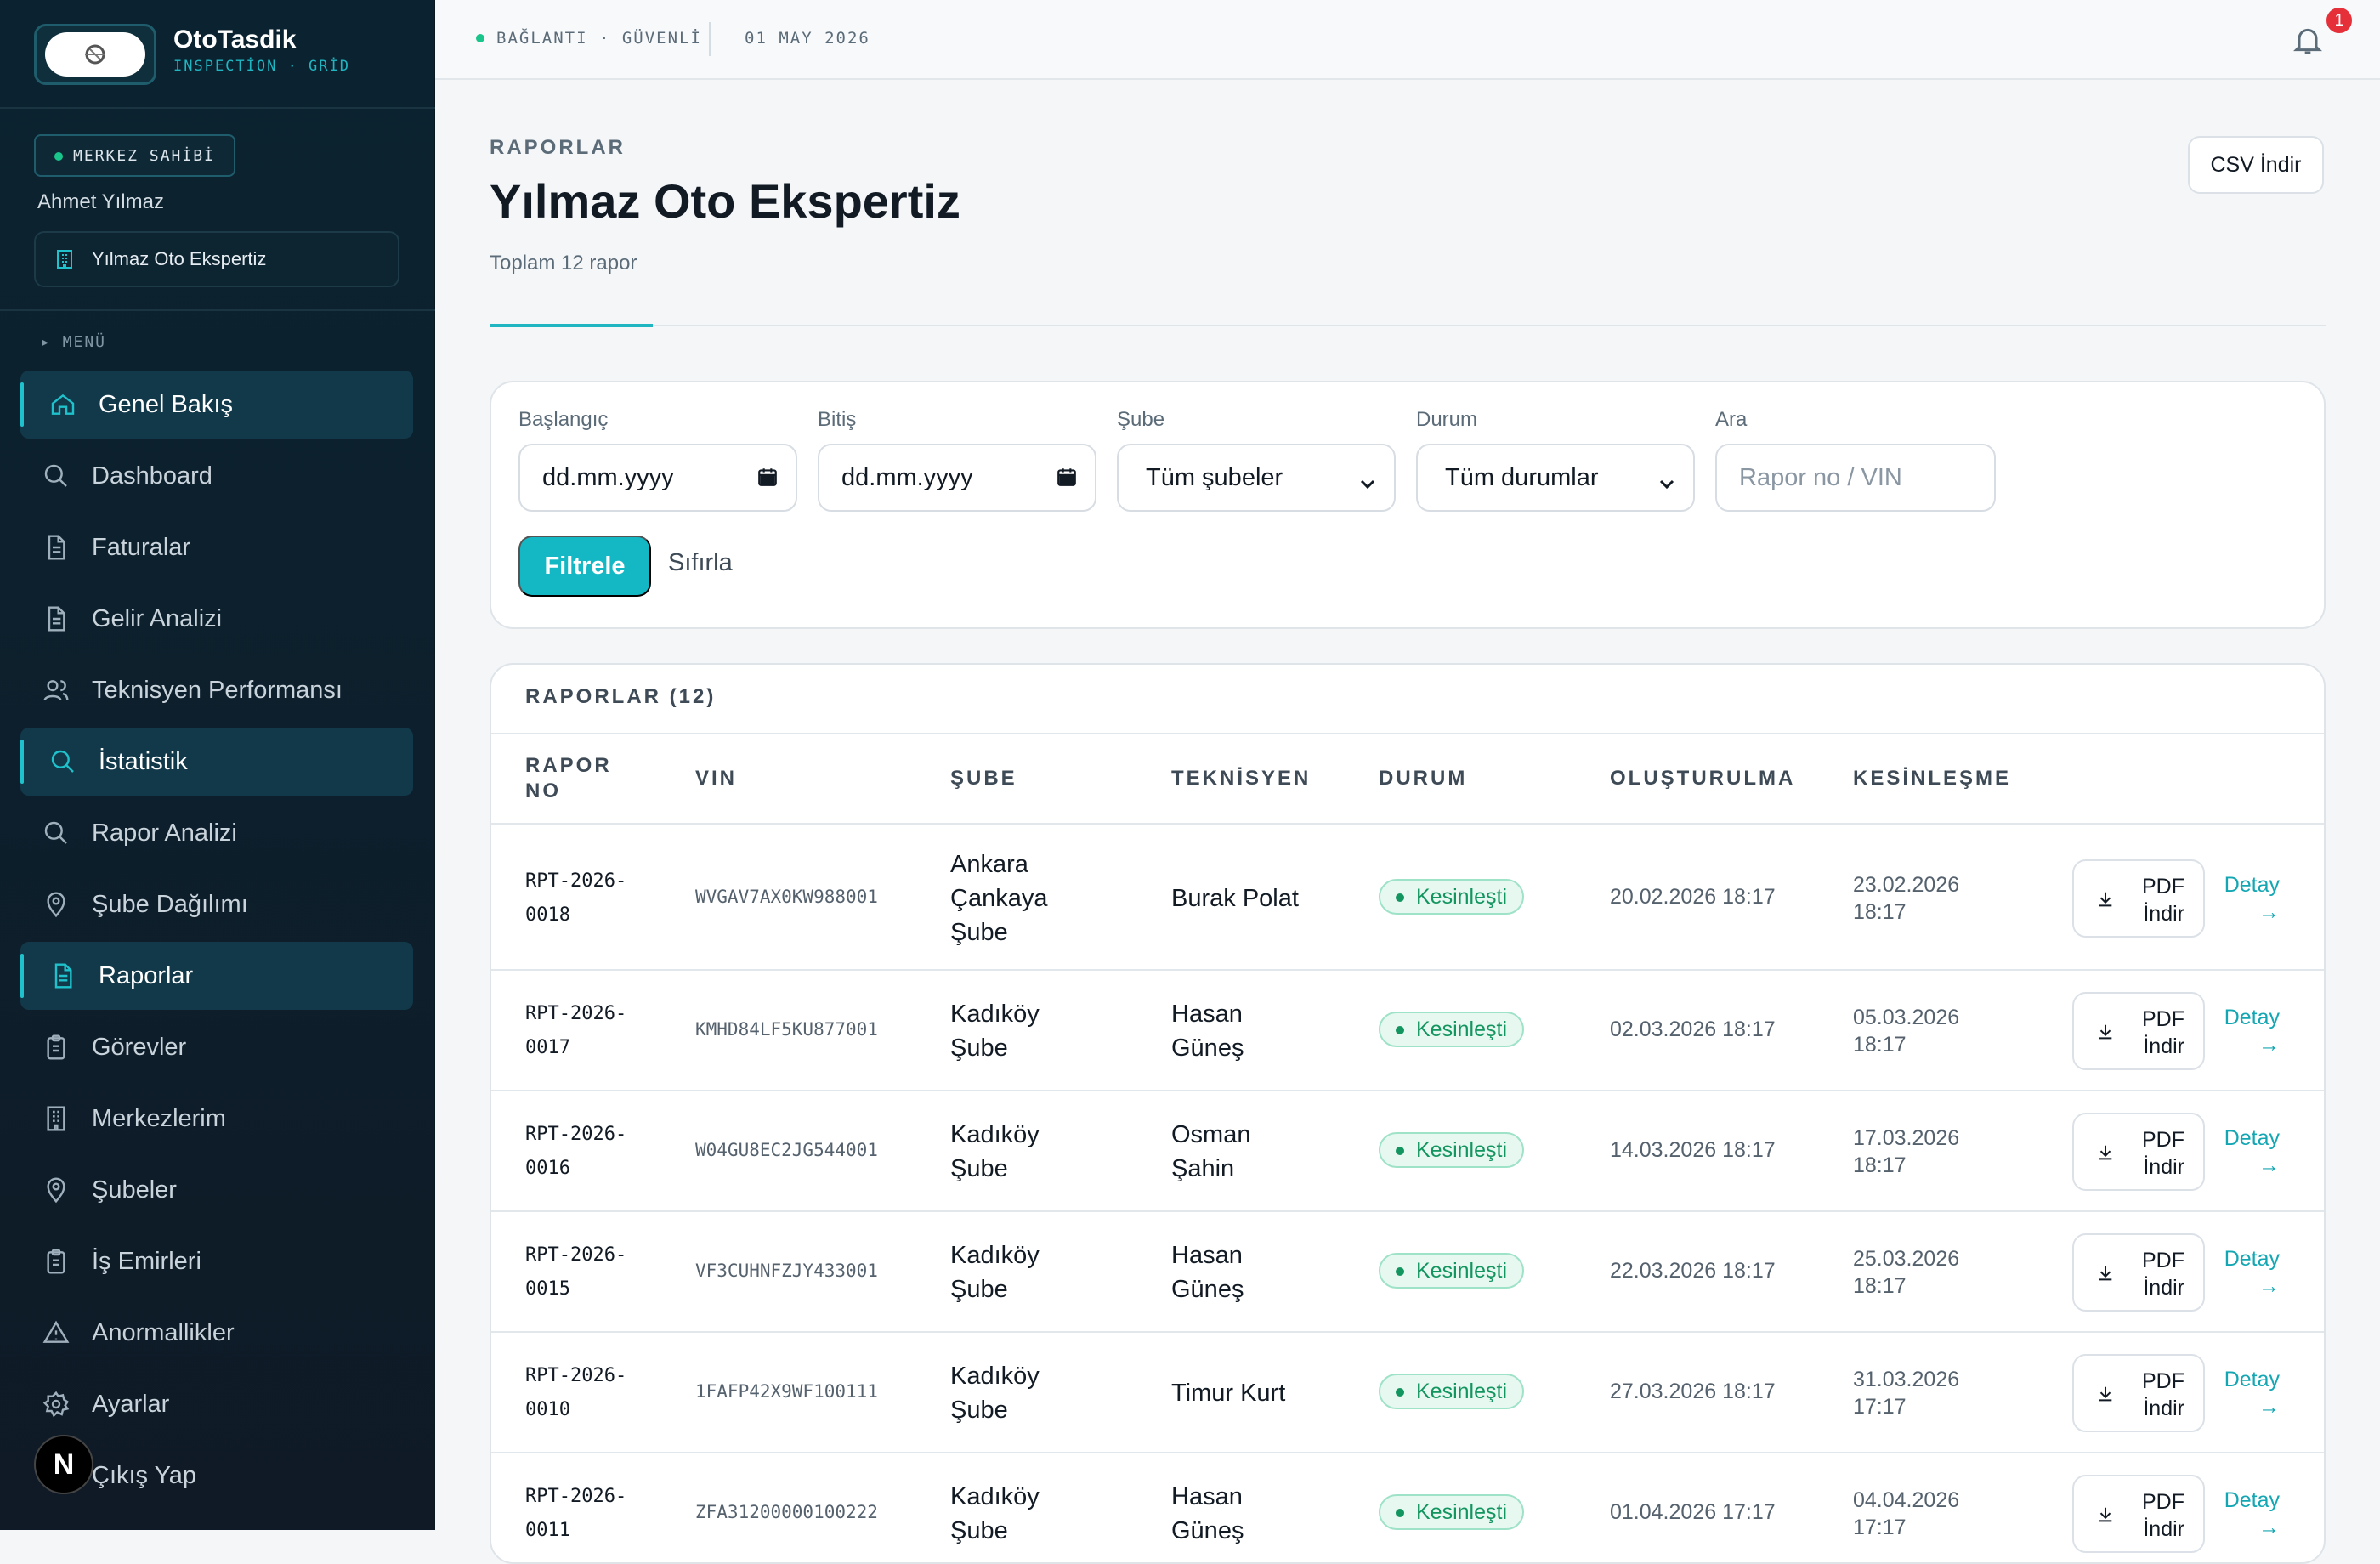 This screenshot has width=2380, height=1564. What do you see at coordinates (216, 1333) in the screenshot?
I see `sidebar-item-anormallikler: Anormallikler` at bounding box center [216, 1333].